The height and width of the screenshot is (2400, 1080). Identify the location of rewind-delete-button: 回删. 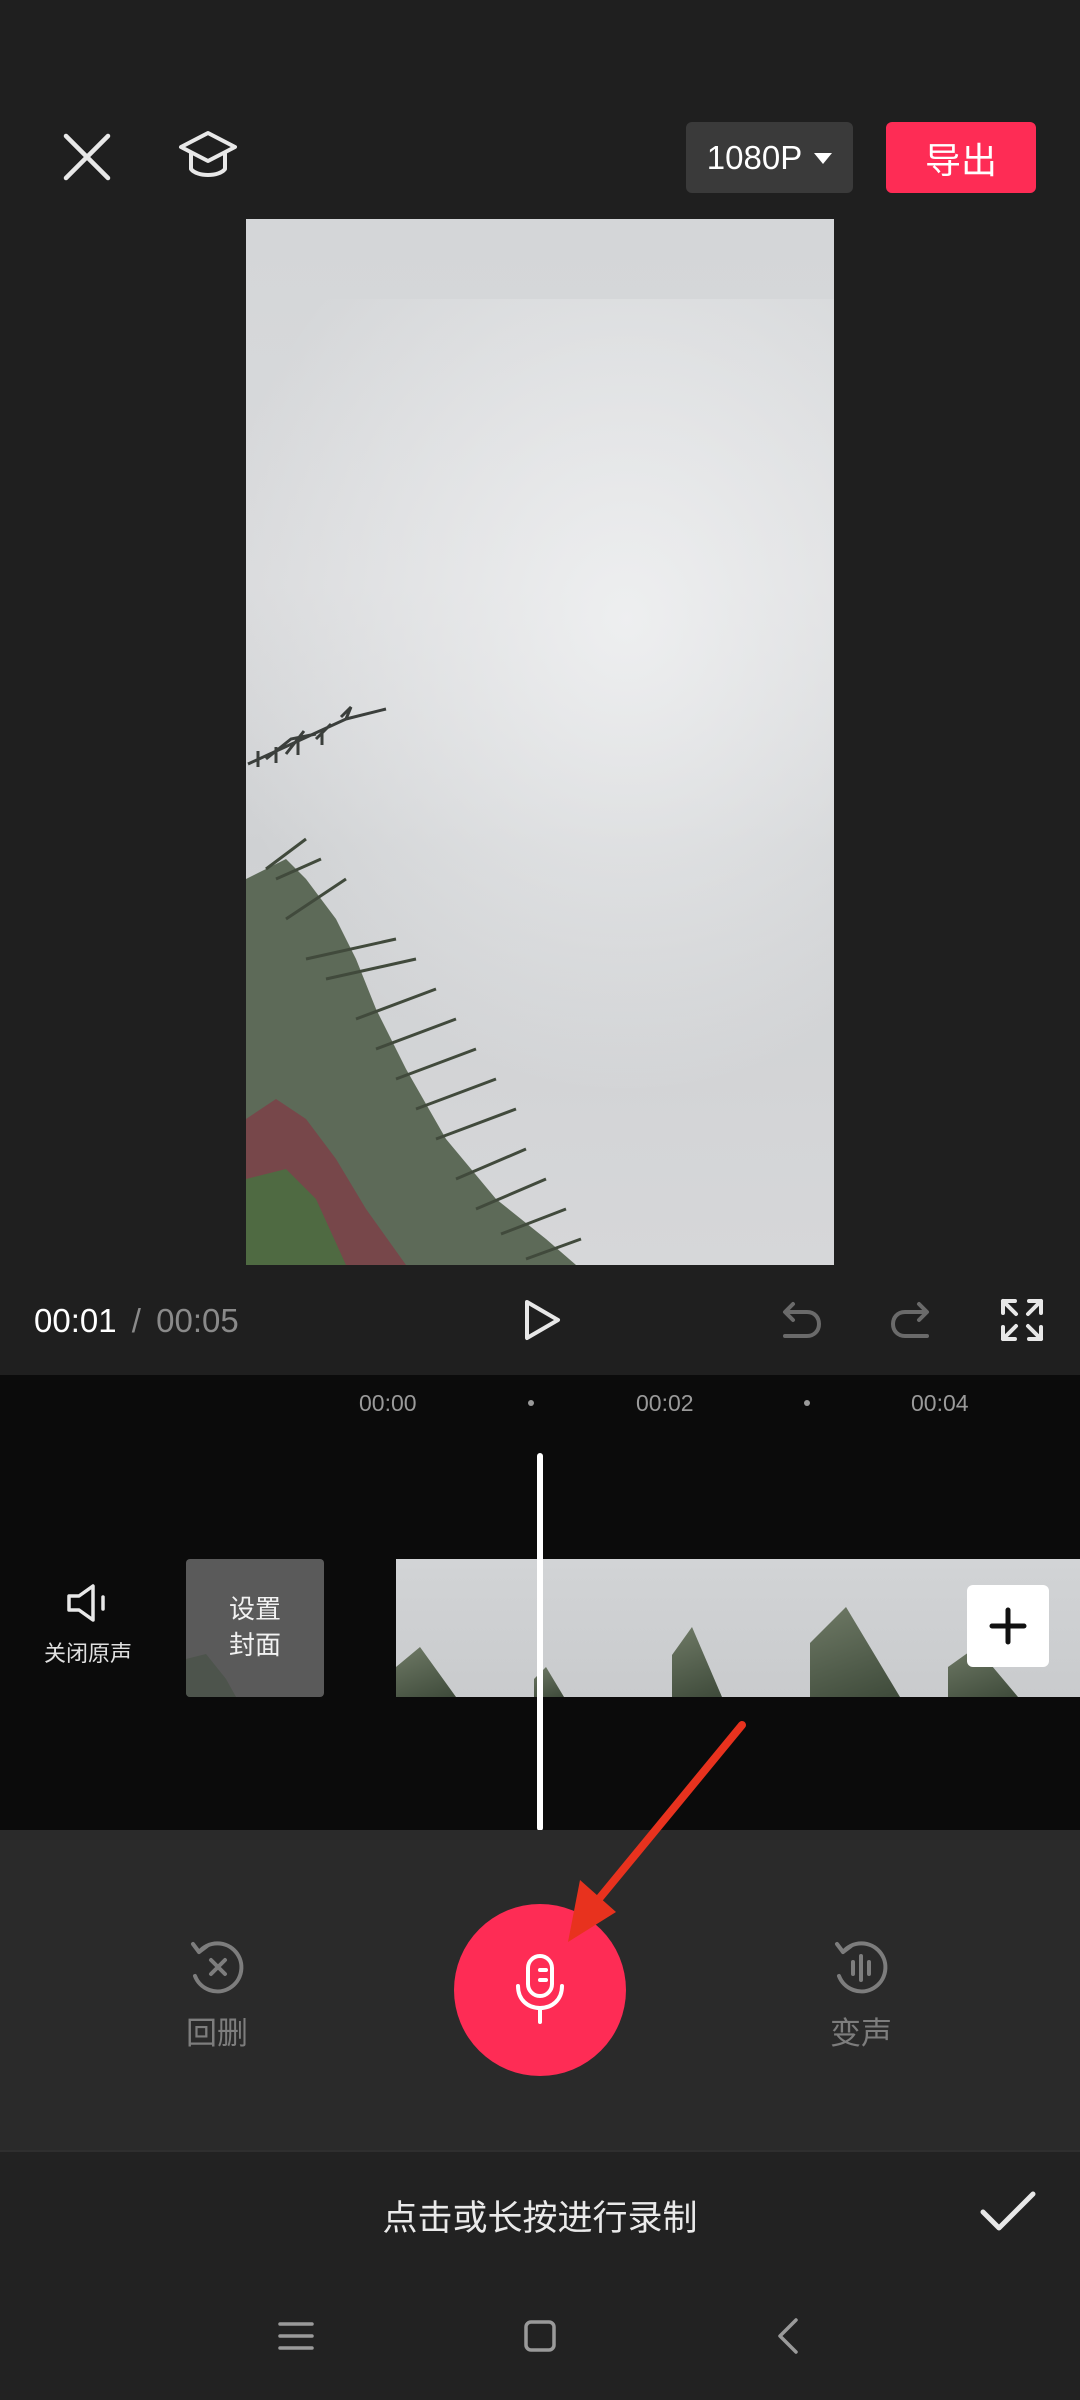
(217, 1995).